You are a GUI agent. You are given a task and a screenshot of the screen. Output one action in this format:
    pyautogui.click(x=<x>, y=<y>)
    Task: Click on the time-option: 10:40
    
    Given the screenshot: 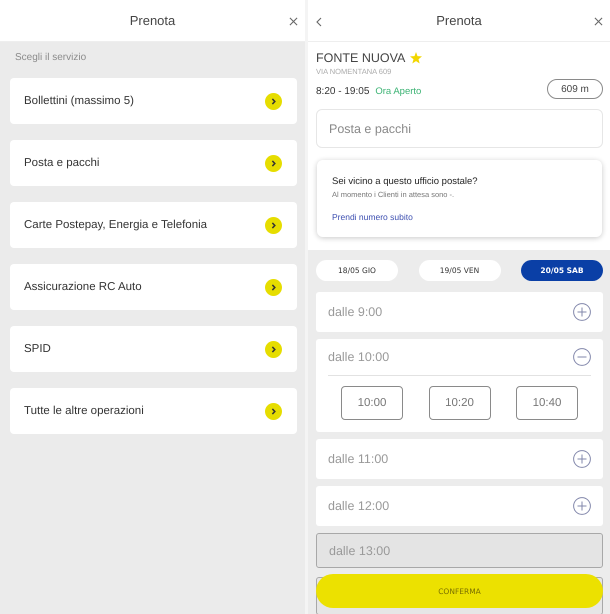 What is the action you would take?
    pyautogui.click(x=547, y=403)
    